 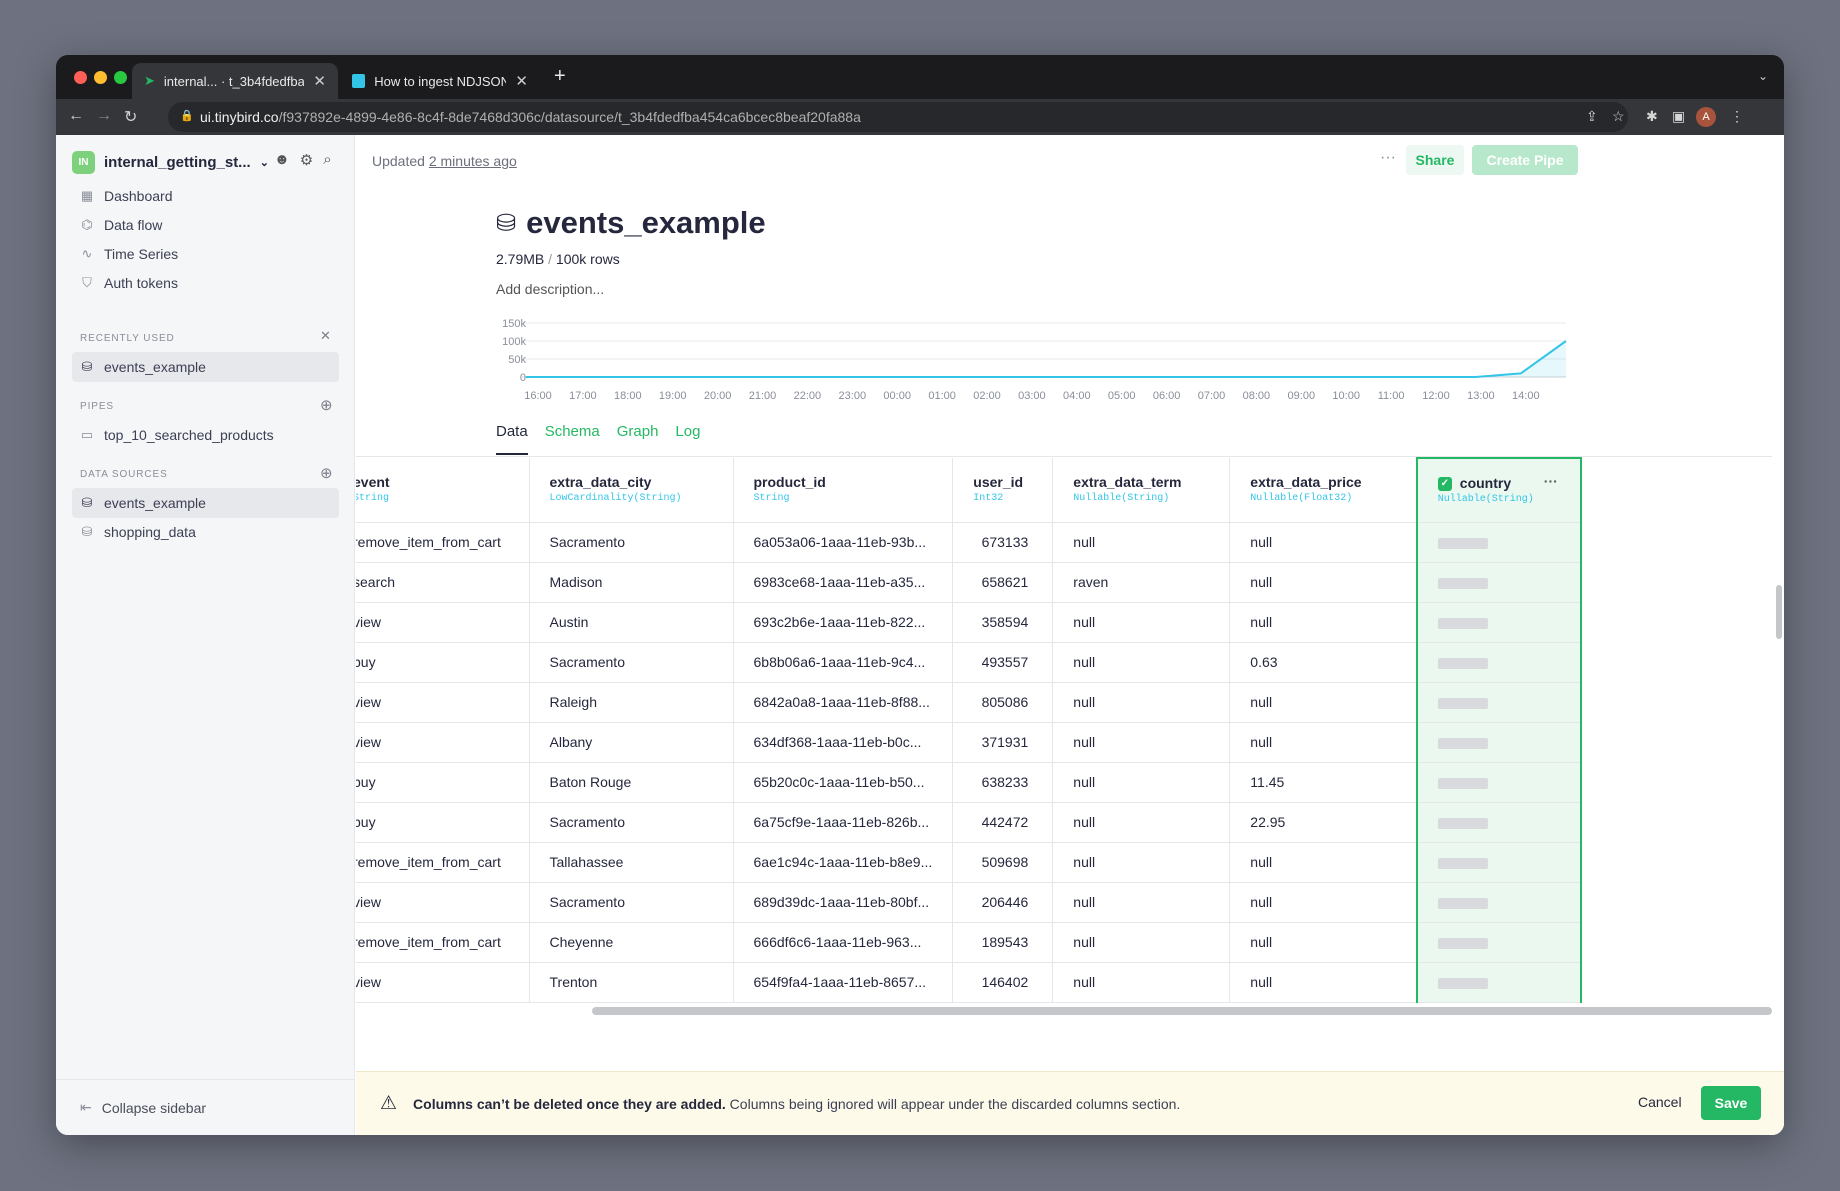 I want to click on table-cell: raven, so click(x=1141, y=582).